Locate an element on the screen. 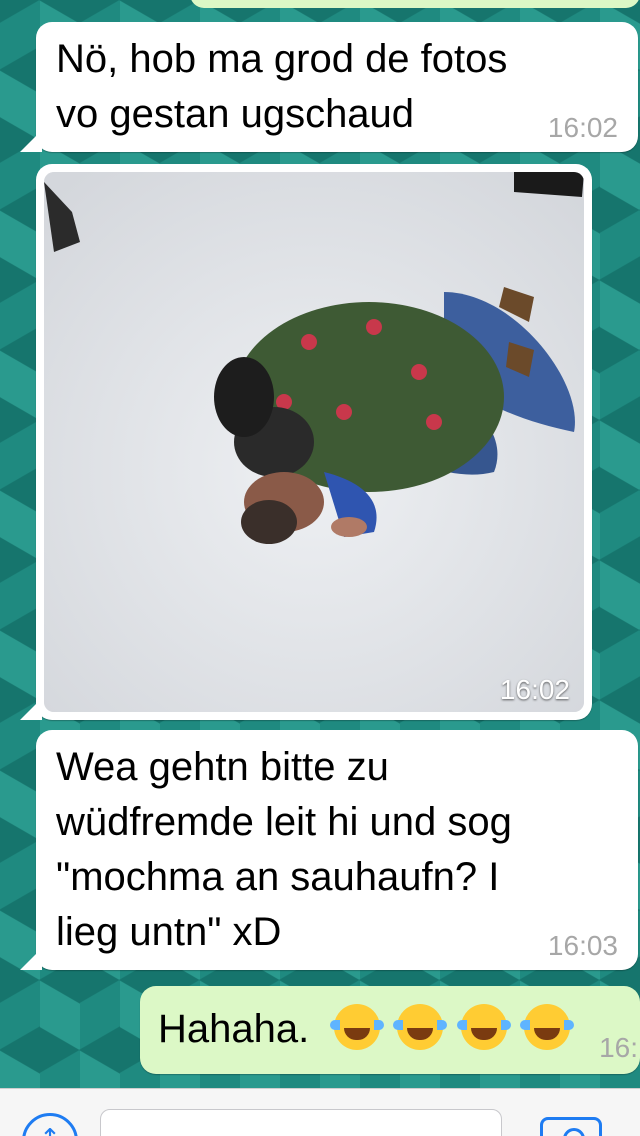  composer-bar: ↑ is located at coordinates (320, 1112).